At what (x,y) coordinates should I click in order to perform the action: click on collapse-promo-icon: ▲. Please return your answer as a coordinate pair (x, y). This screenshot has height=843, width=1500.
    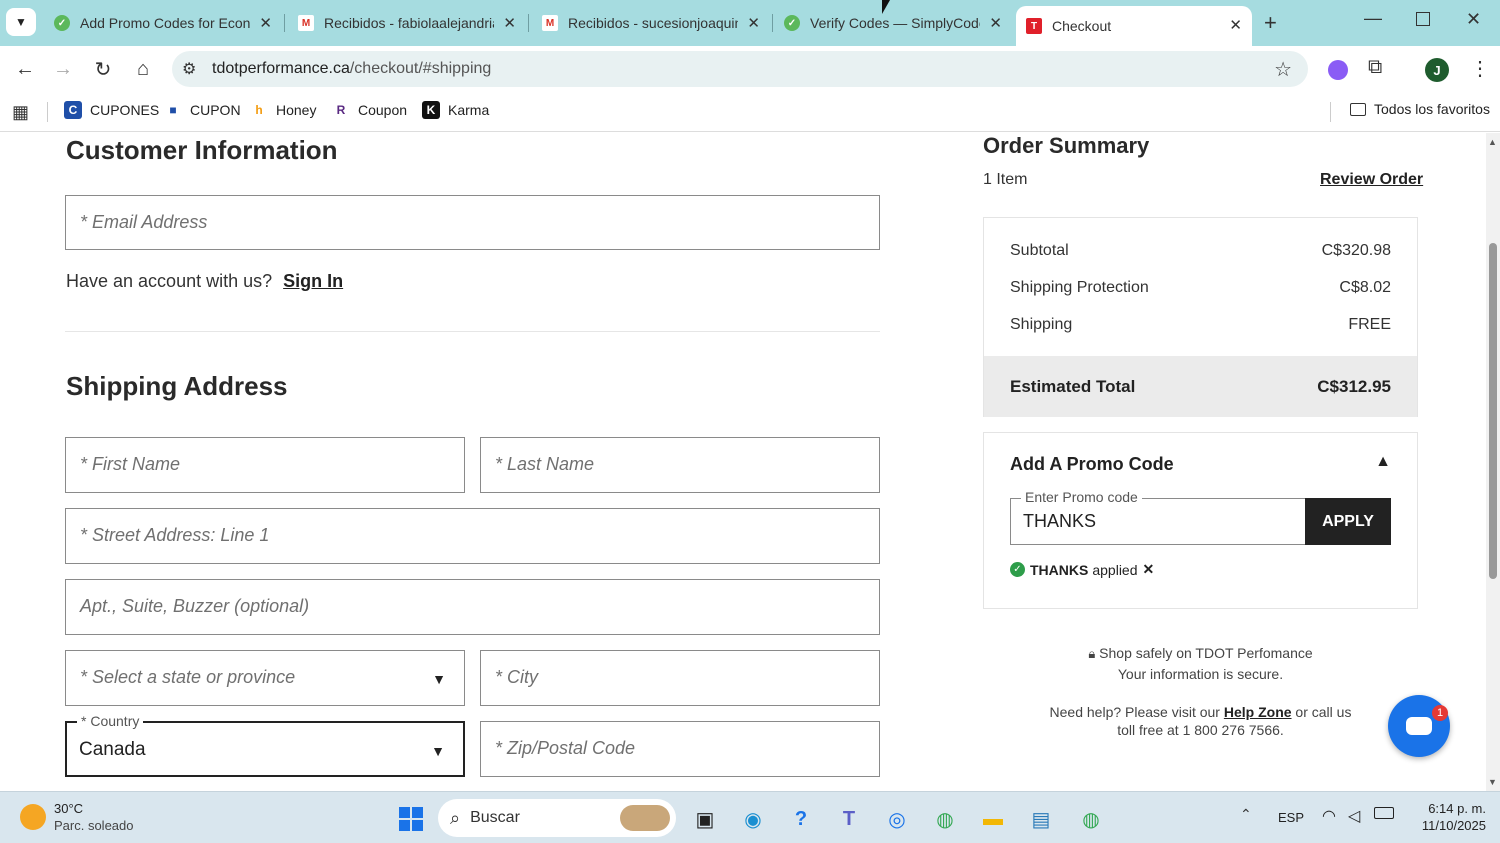
    Looking at the image, I should click on (1383, 462).